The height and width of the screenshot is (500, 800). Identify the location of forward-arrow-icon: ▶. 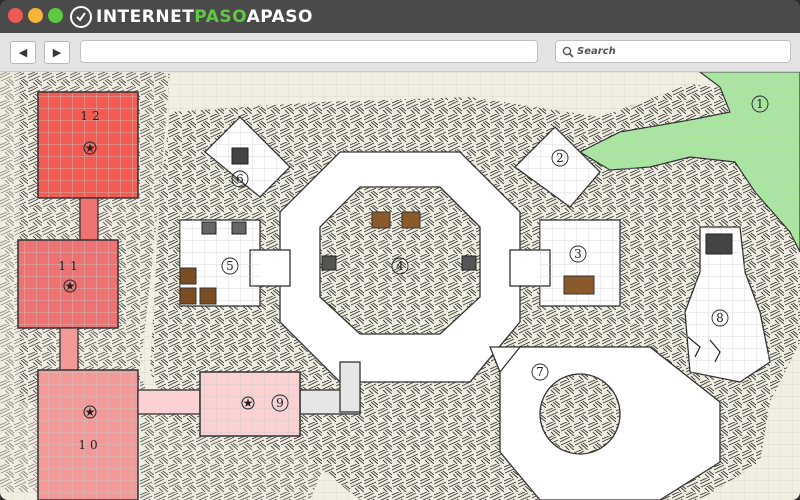
(57, 52).